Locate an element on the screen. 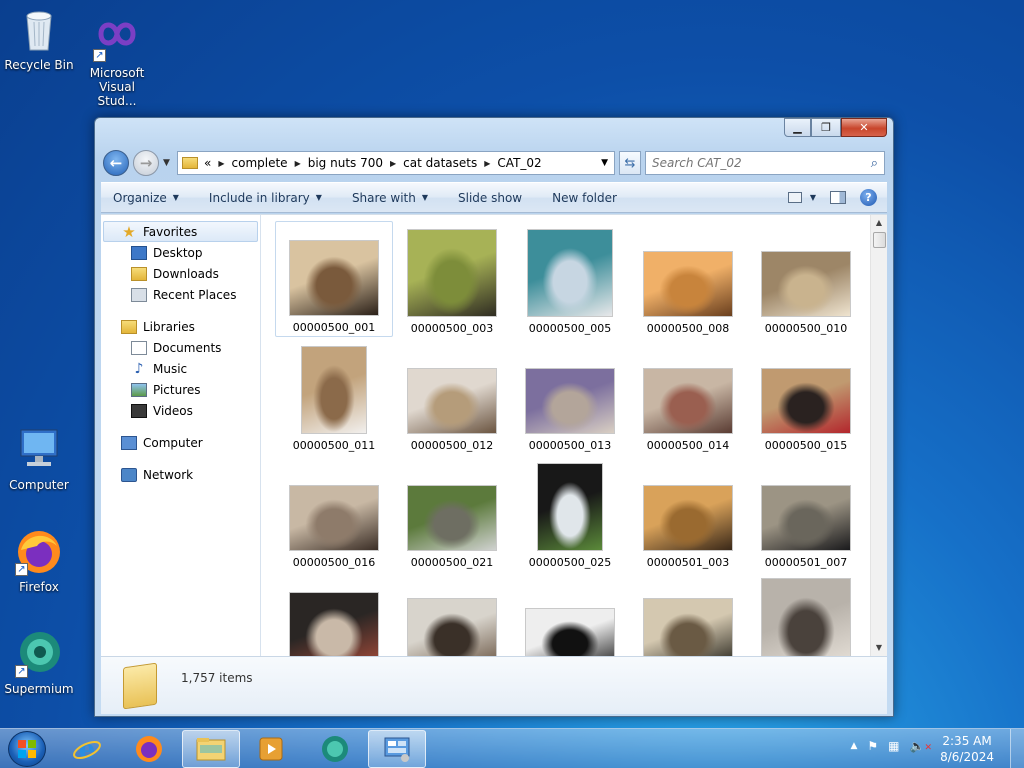  scroll-down-button: ▼ is located at coordinates (879, 648).